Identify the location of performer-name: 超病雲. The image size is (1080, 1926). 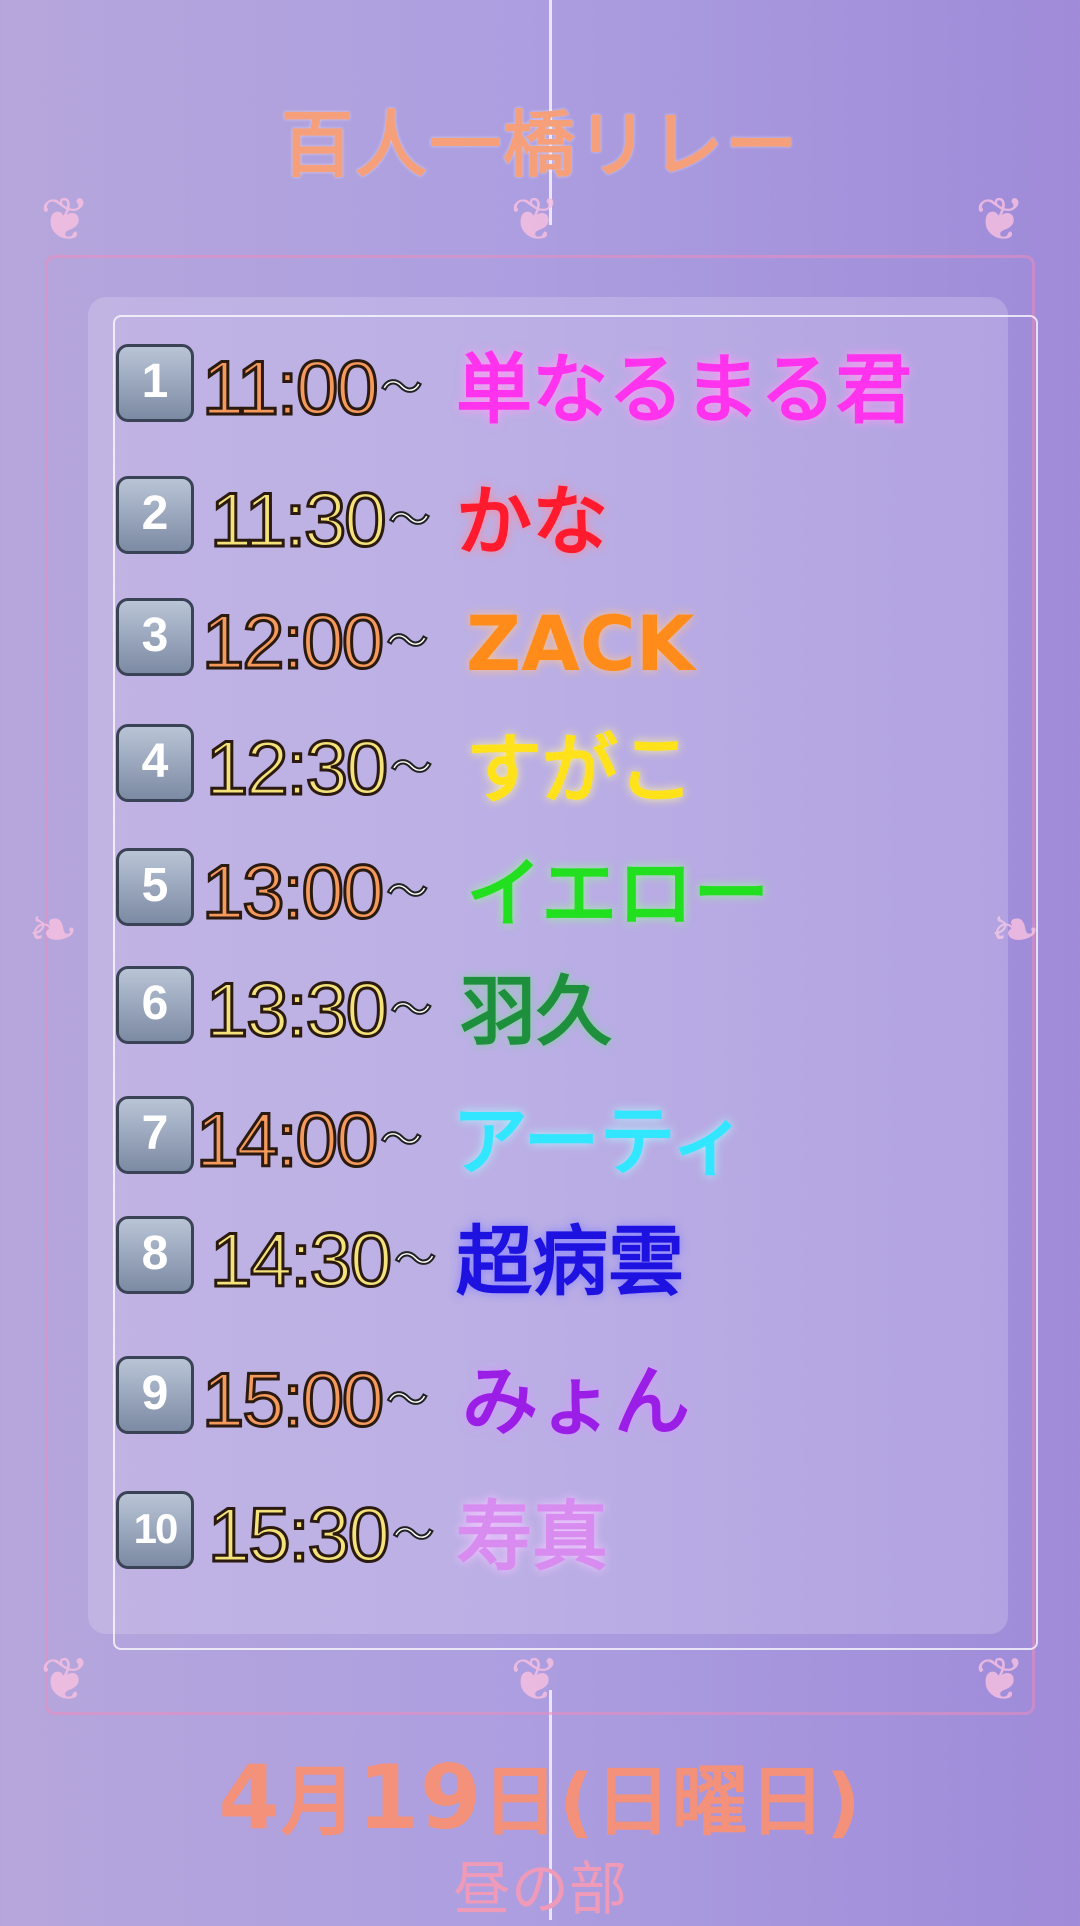
(570, 1261).